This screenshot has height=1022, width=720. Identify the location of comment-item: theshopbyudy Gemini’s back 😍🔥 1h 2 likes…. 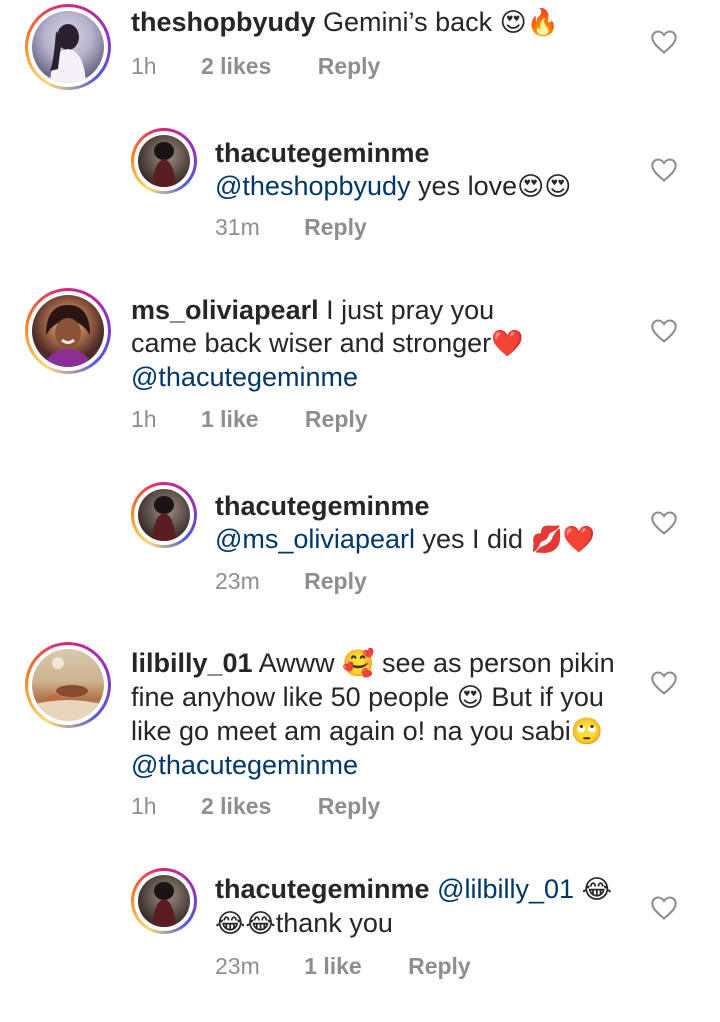
(360, 55).